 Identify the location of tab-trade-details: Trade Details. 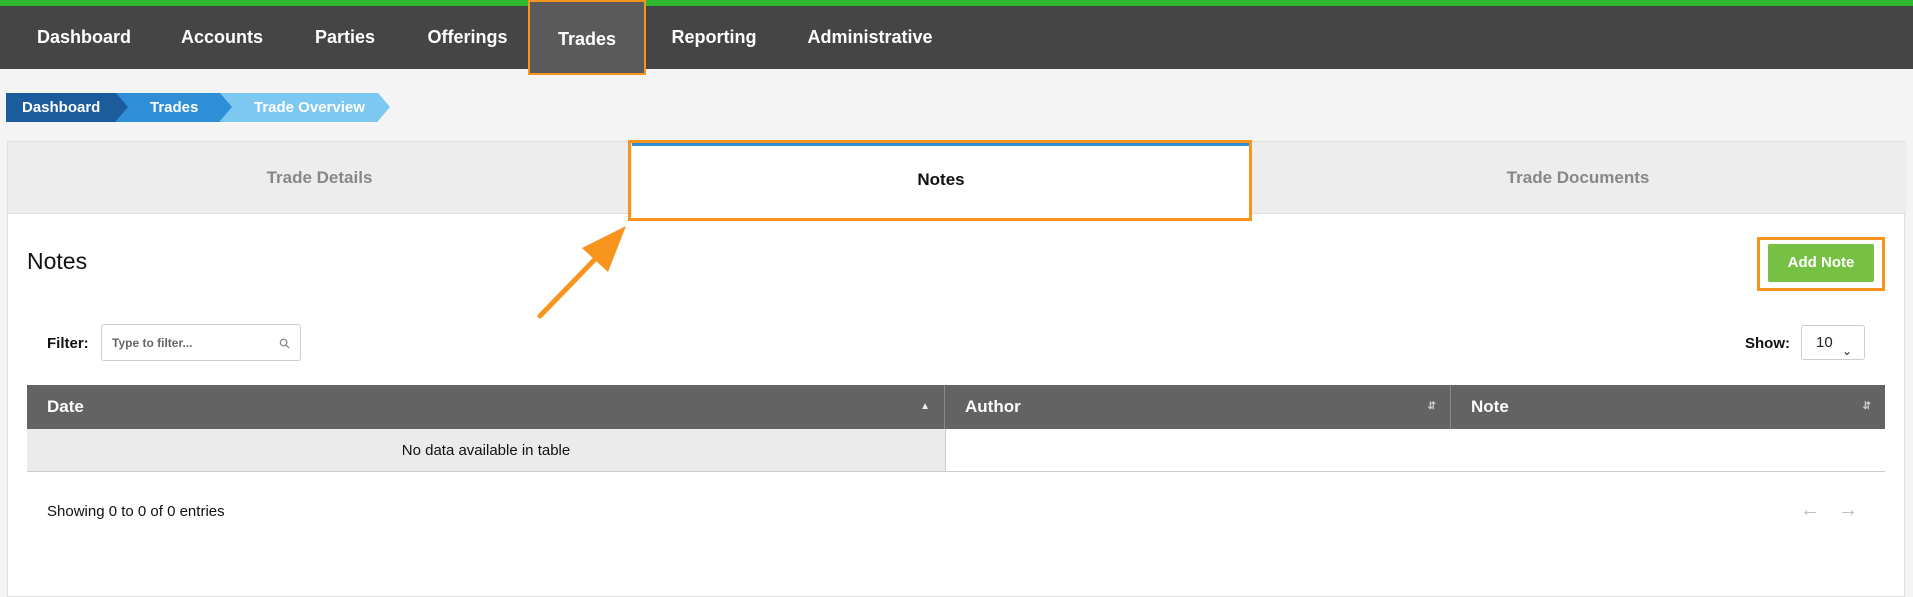
(319, 178).